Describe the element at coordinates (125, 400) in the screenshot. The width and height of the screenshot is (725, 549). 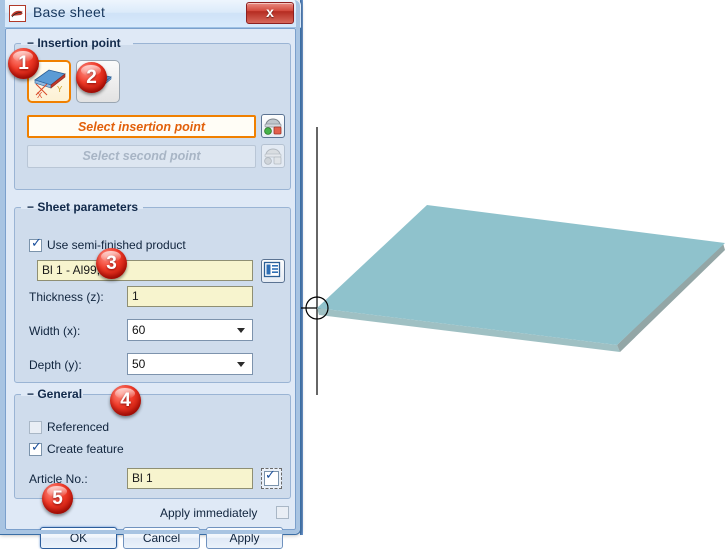
I see `callout-badge-4: 4` at that location.